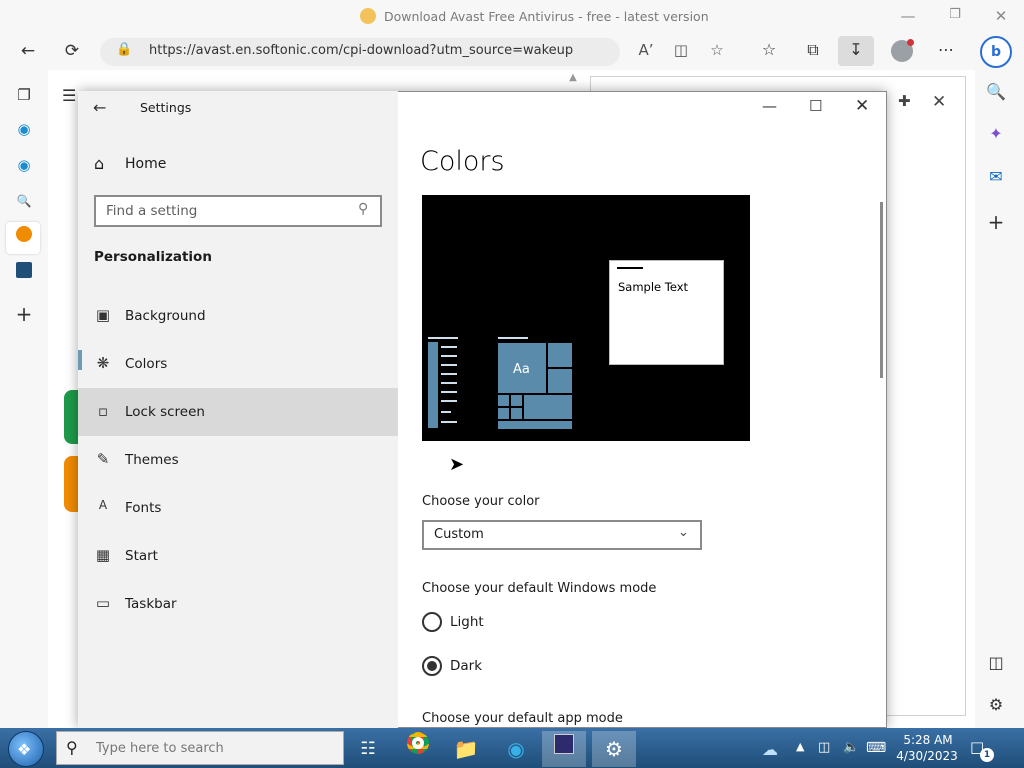 This screenshot has width=1024, height=768. Describe the element at coordinates (927, 756) in the screenshot. I see `clock-date: 4/30/2023` at that location.